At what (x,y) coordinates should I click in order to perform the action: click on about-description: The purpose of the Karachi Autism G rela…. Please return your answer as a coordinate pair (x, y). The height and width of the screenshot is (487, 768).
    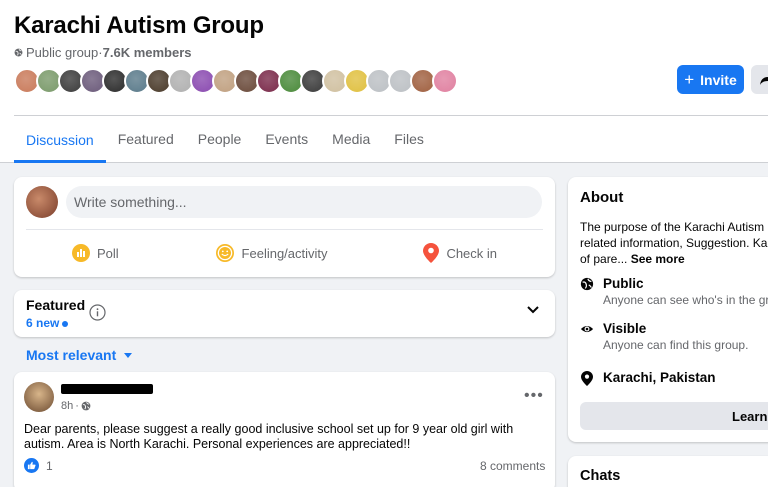
    Looking at the image, I should click on (674, 243).